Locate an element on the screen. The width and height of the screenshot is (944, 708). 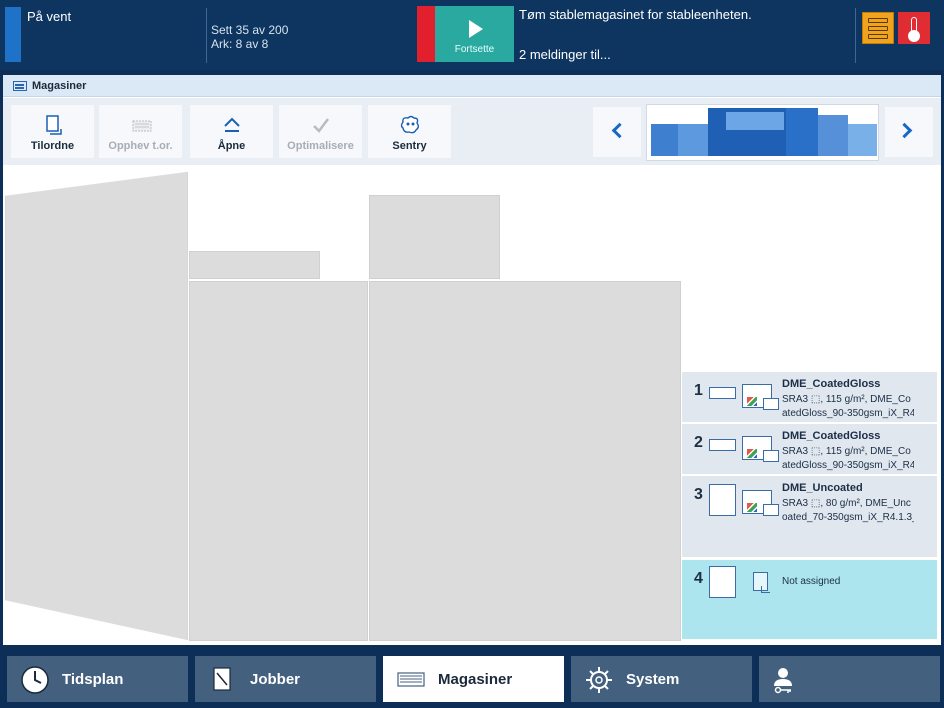
play-icon is located at coordinates (476, 29).